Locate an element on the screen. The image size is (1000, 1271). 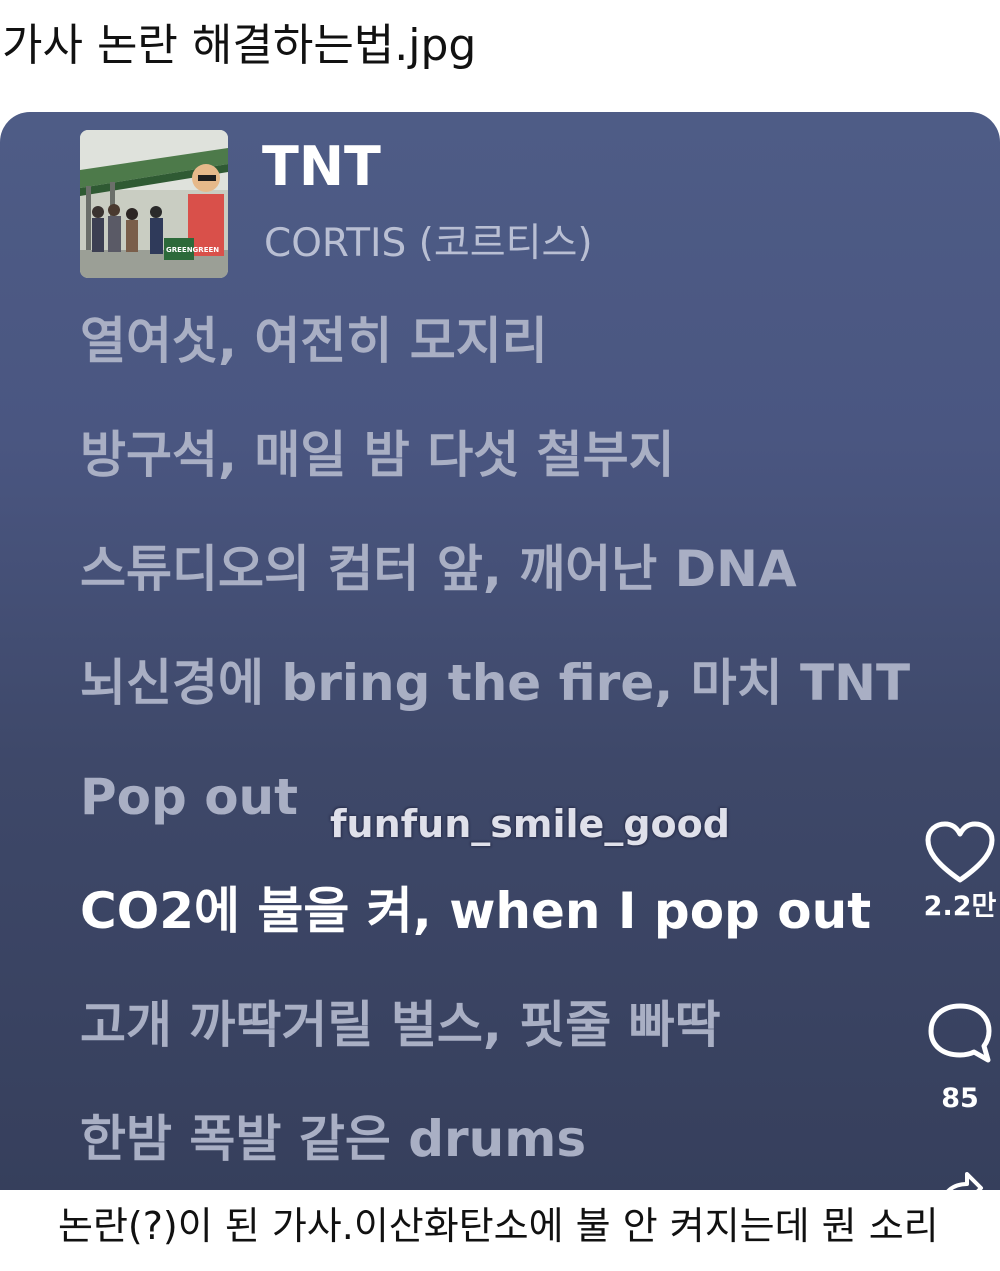
album-art: GREENGREEN is located at coordinates (154, 204).